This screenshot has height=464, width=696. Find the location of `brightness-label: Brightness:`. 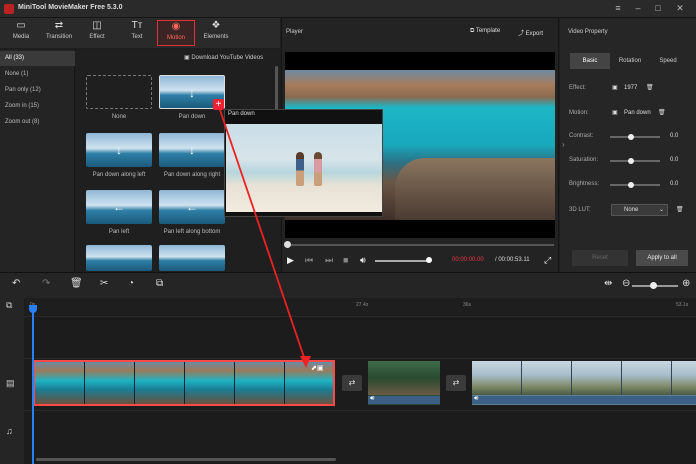

brightness-label: Brightness: is located at coordinates (584, 184).